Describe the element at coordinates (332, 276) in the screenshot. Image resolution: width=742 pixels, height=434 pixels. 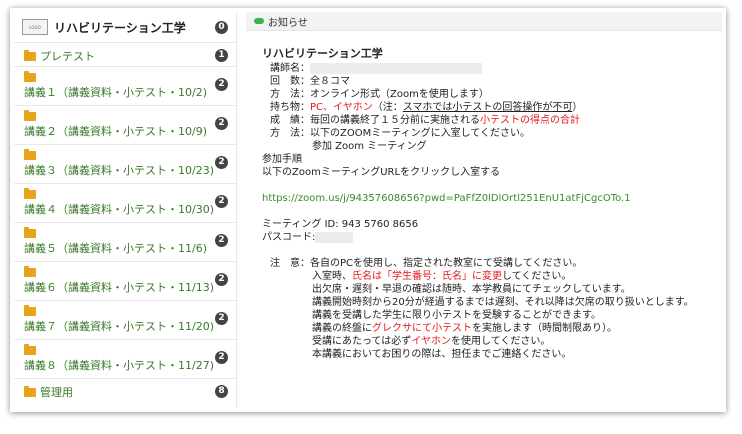
I see `note-2-pre: 入室時、` at that location.